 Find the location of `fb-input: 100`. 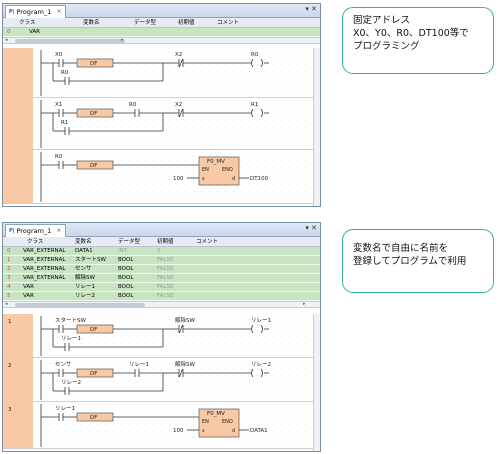

fb-input: 100 is located at coordinates (178, 431).